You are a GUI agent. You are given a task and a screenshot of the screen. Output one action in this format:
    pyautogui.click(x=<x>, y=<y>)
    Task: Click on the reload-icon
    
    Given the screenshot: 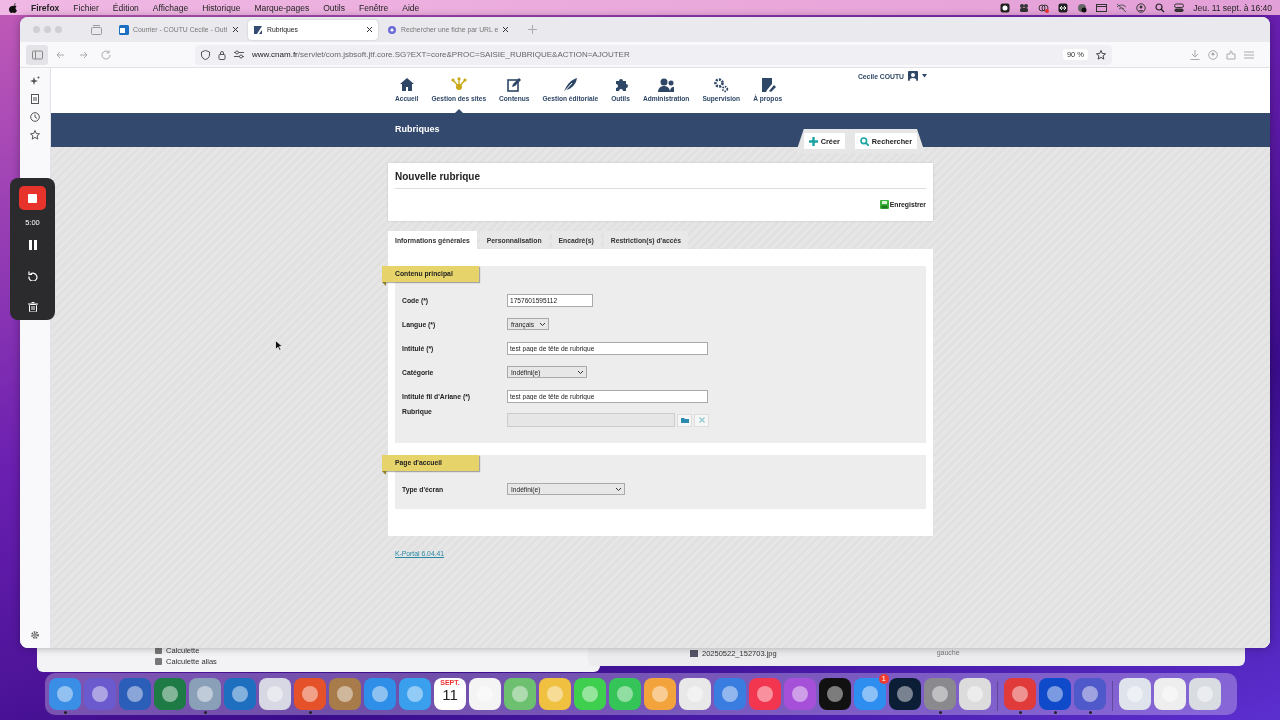 What is the action you would take?
    pyautogui.click(x=106, y=54)
    